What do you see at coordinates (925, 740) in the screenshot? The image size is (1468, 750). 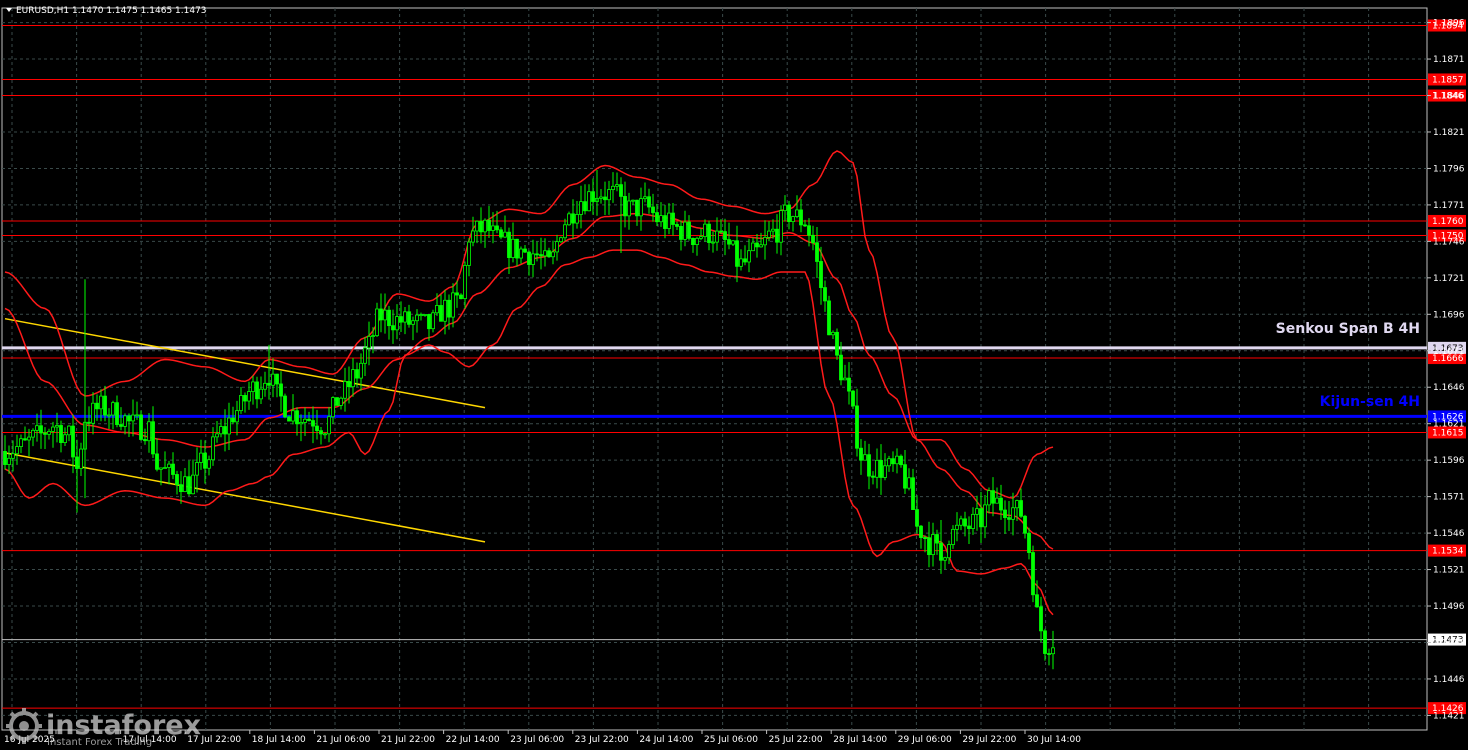 I see `x-tick-label: 29 Jul 06:00` at bounding box center [925, 740].